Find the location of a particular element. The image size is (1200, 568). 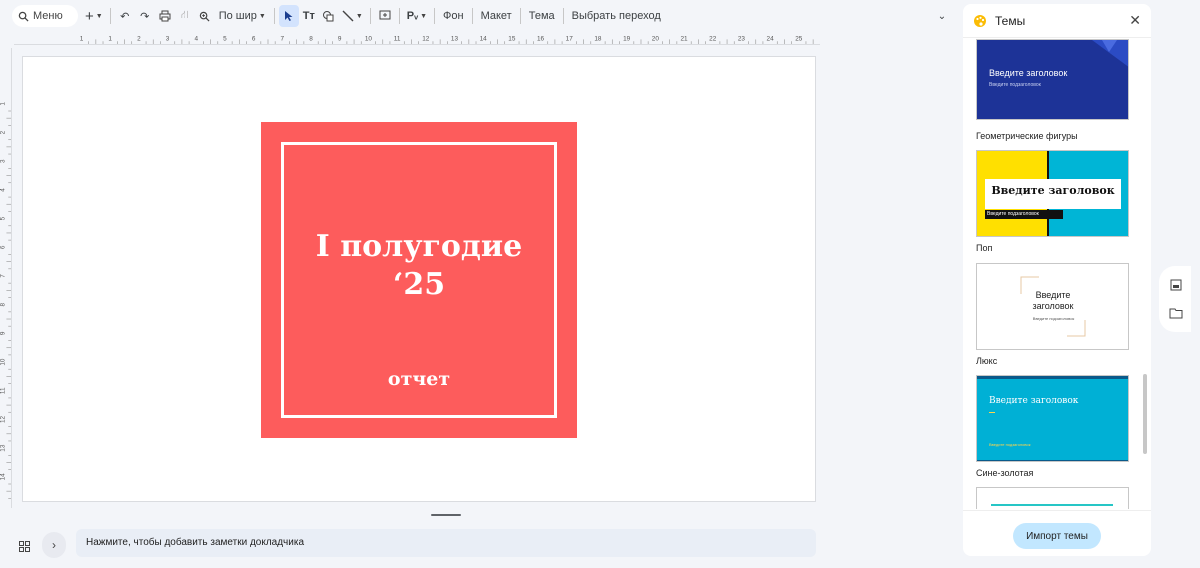

theme-thumb-pop: Введите заголовок Введите подзаголовок is located at coordinates (1052, 193).